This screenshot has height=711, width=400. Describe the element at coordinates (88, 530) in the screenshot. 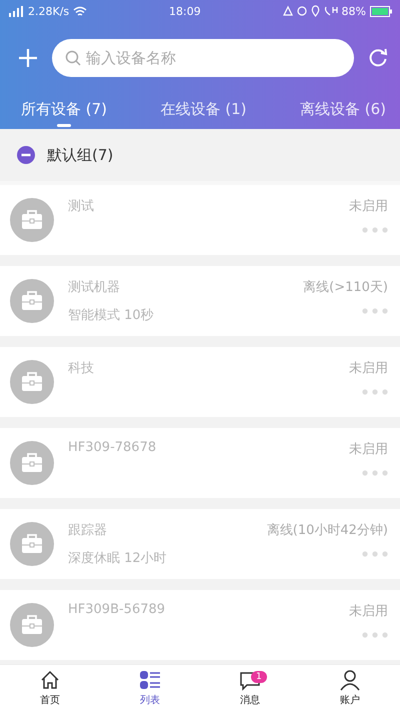

I see `device-name: 跟踪器` at that location.